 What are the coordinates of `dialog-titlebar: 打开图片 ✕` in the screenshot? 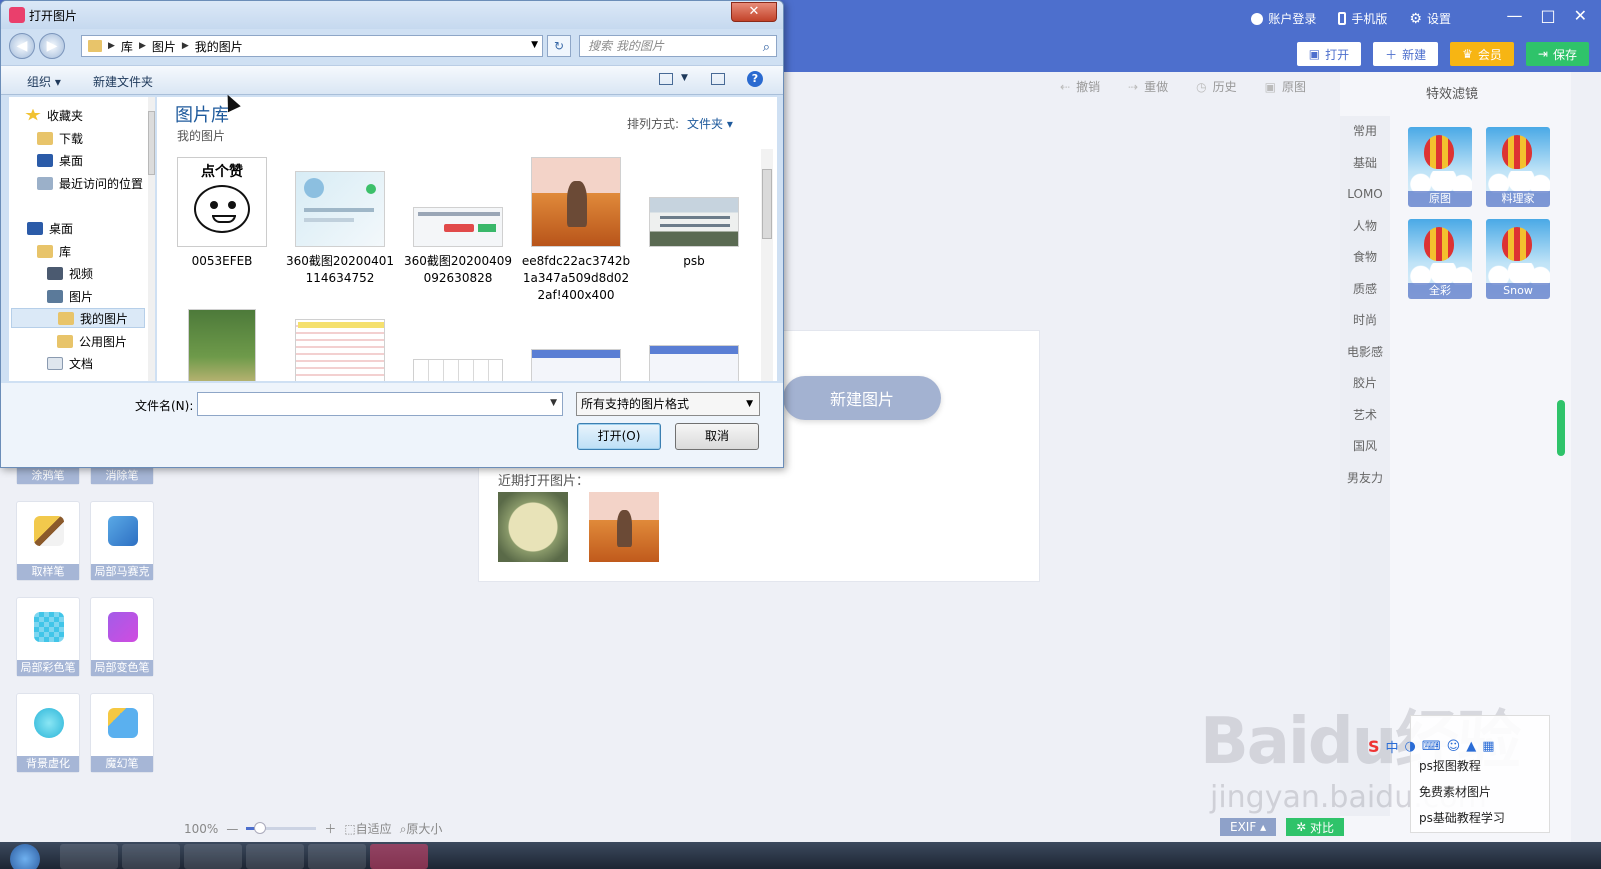 It's located at (392, 15).